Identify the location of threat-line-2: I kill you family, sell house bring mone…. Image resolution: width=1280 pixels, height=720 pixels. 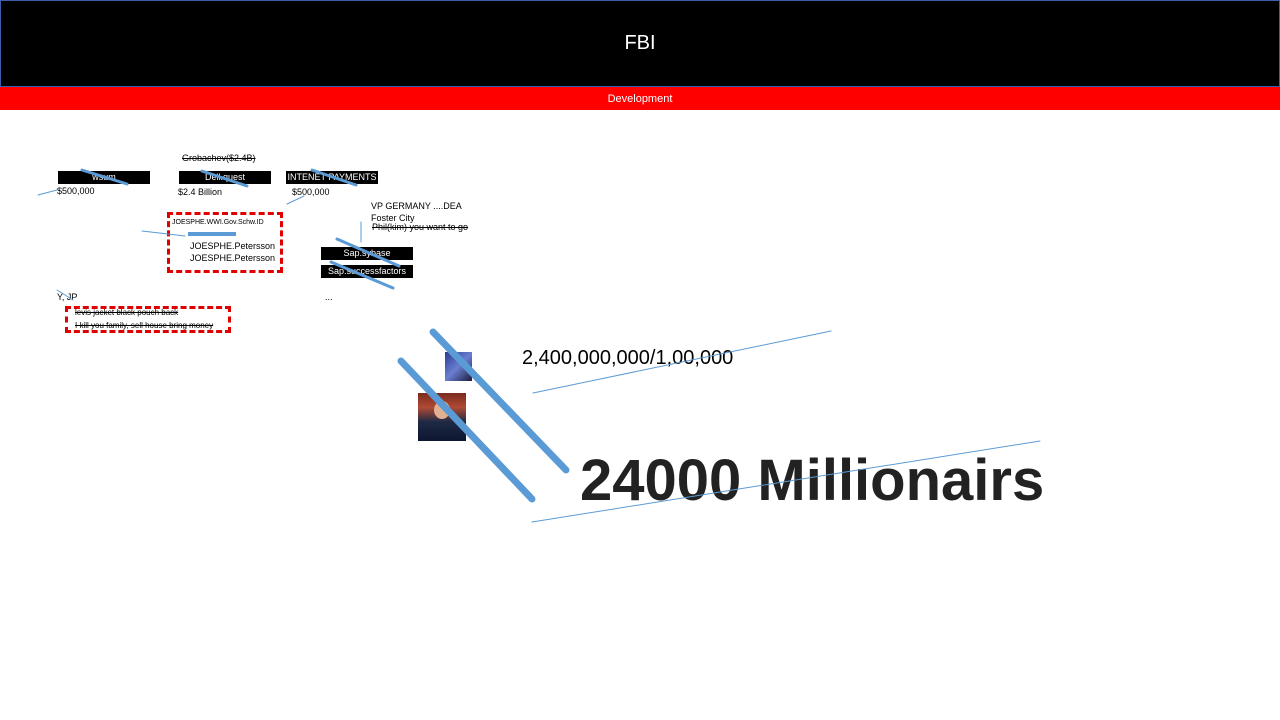
(144, 325).